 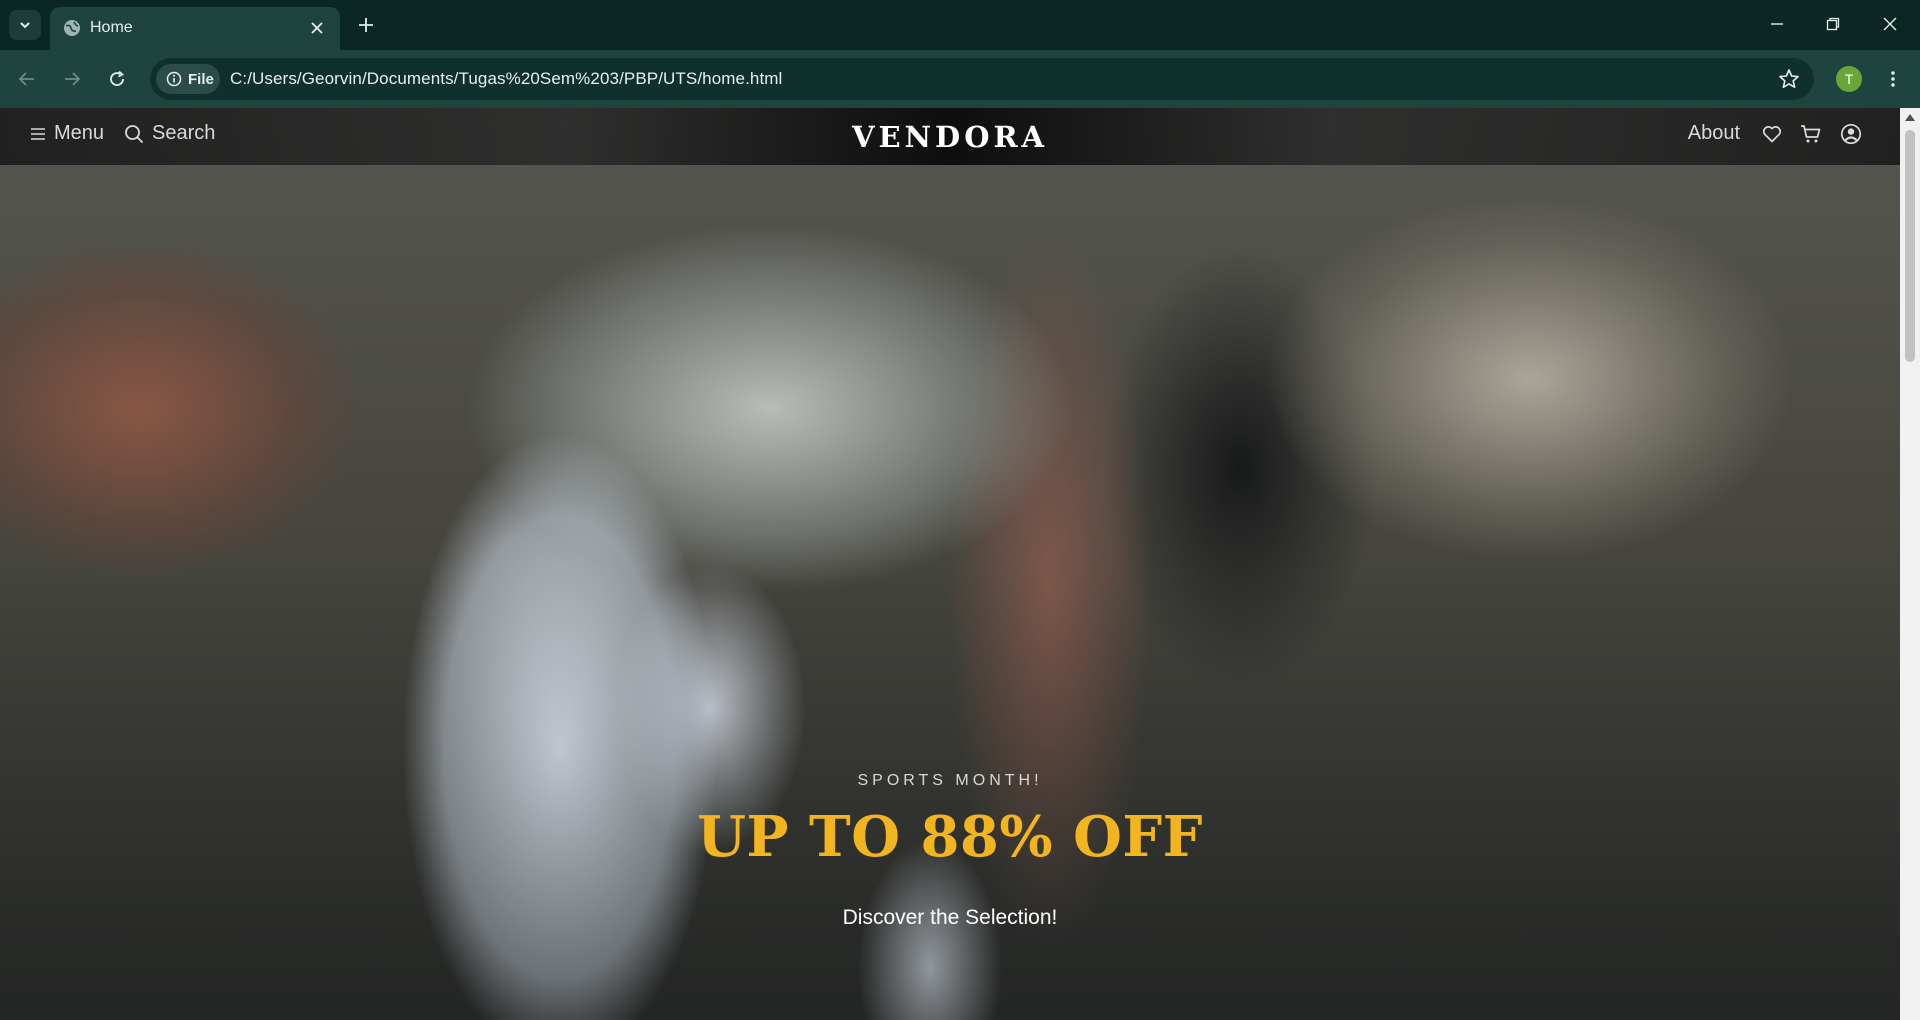 I want to click on tab-title: Home, so click(x=111, y=27).